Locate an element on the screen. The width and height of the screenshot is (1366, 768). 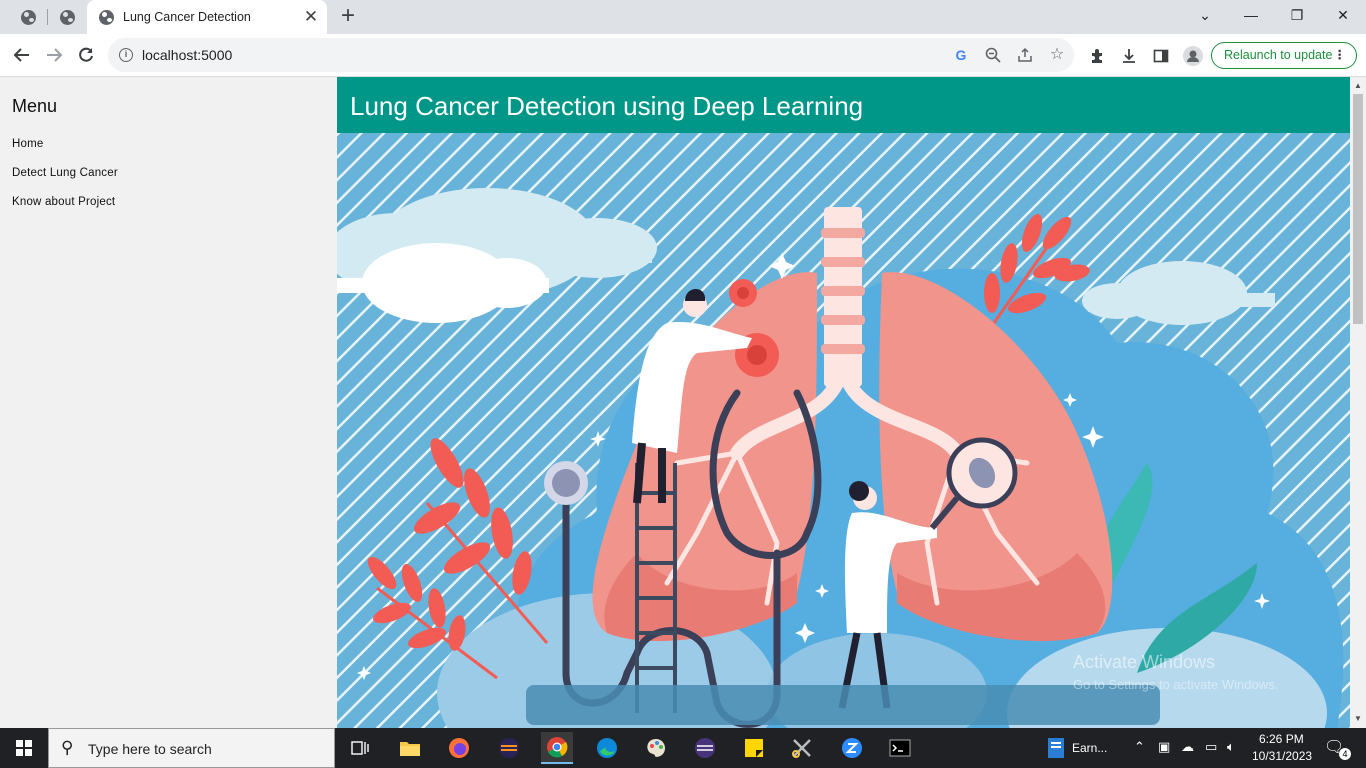
tab-close-icon: ✕ is located at coordinates (311, 17).